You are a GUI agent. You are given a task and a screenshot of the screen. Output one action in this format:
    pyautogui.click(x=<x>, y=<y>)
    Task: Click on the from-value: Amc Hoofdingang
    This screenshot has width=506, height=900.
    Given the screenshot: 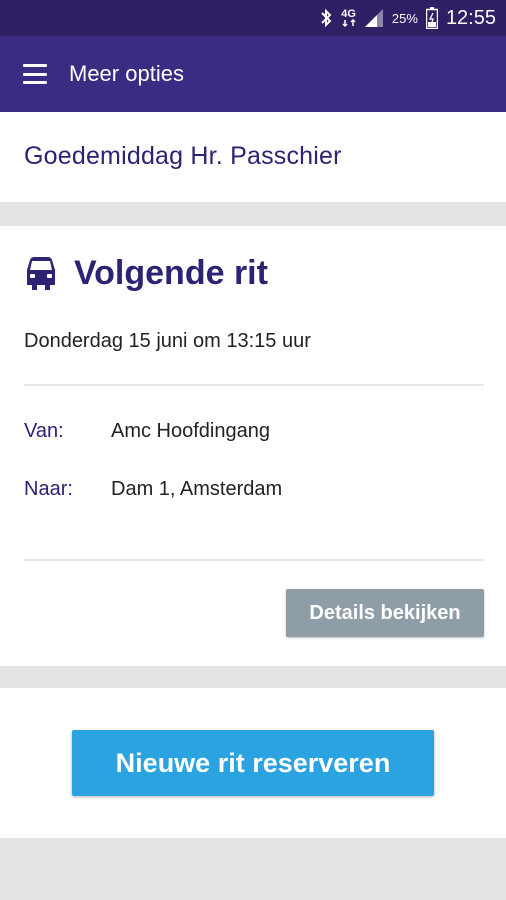 What is the action you would take?
    pyautogui.click(x=190, y=431)
    